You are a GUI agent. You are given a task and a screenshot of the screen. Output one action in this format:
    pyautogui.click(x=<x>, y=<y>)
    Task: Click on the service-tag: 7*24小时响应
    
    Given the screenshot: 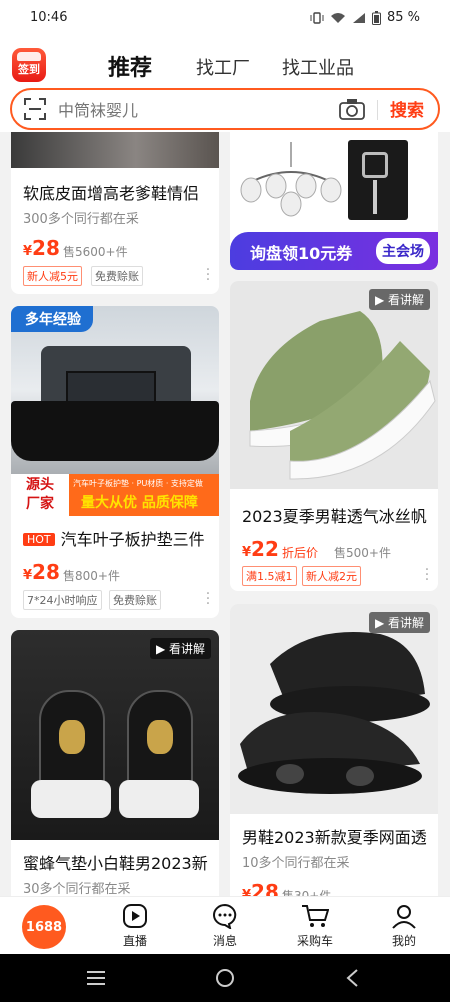 What is the action you would take?
    pyautogui.click(x=62, y=600)
    